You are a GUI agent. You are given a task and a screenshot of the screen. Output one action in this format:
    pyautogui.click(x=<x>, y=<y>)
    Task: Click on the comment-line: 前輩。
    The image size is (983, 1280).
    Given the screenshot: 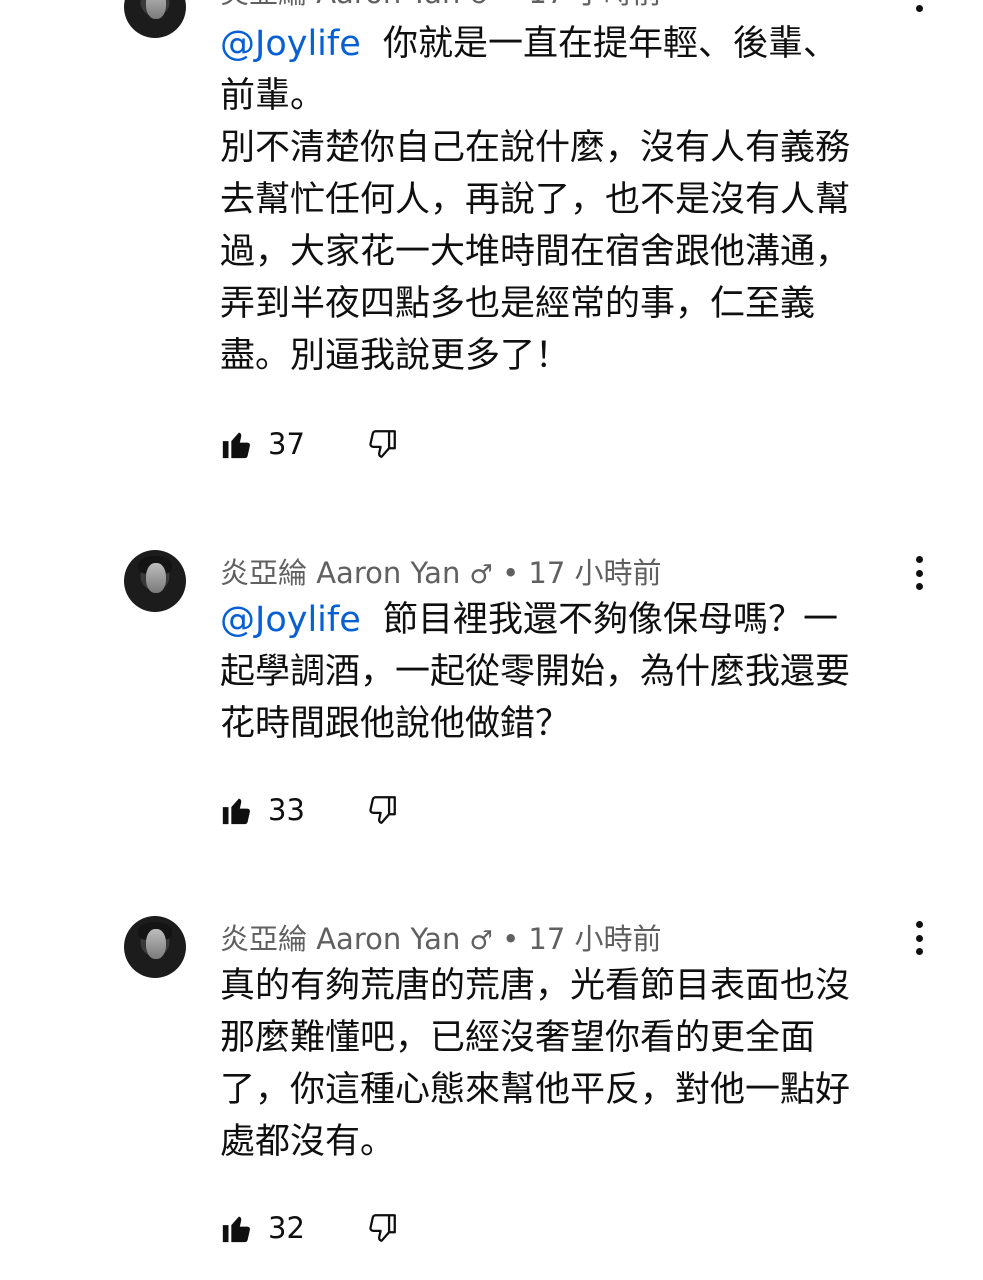 What is the action you would take?
    pyautogui.click(x=273, y=96)
    